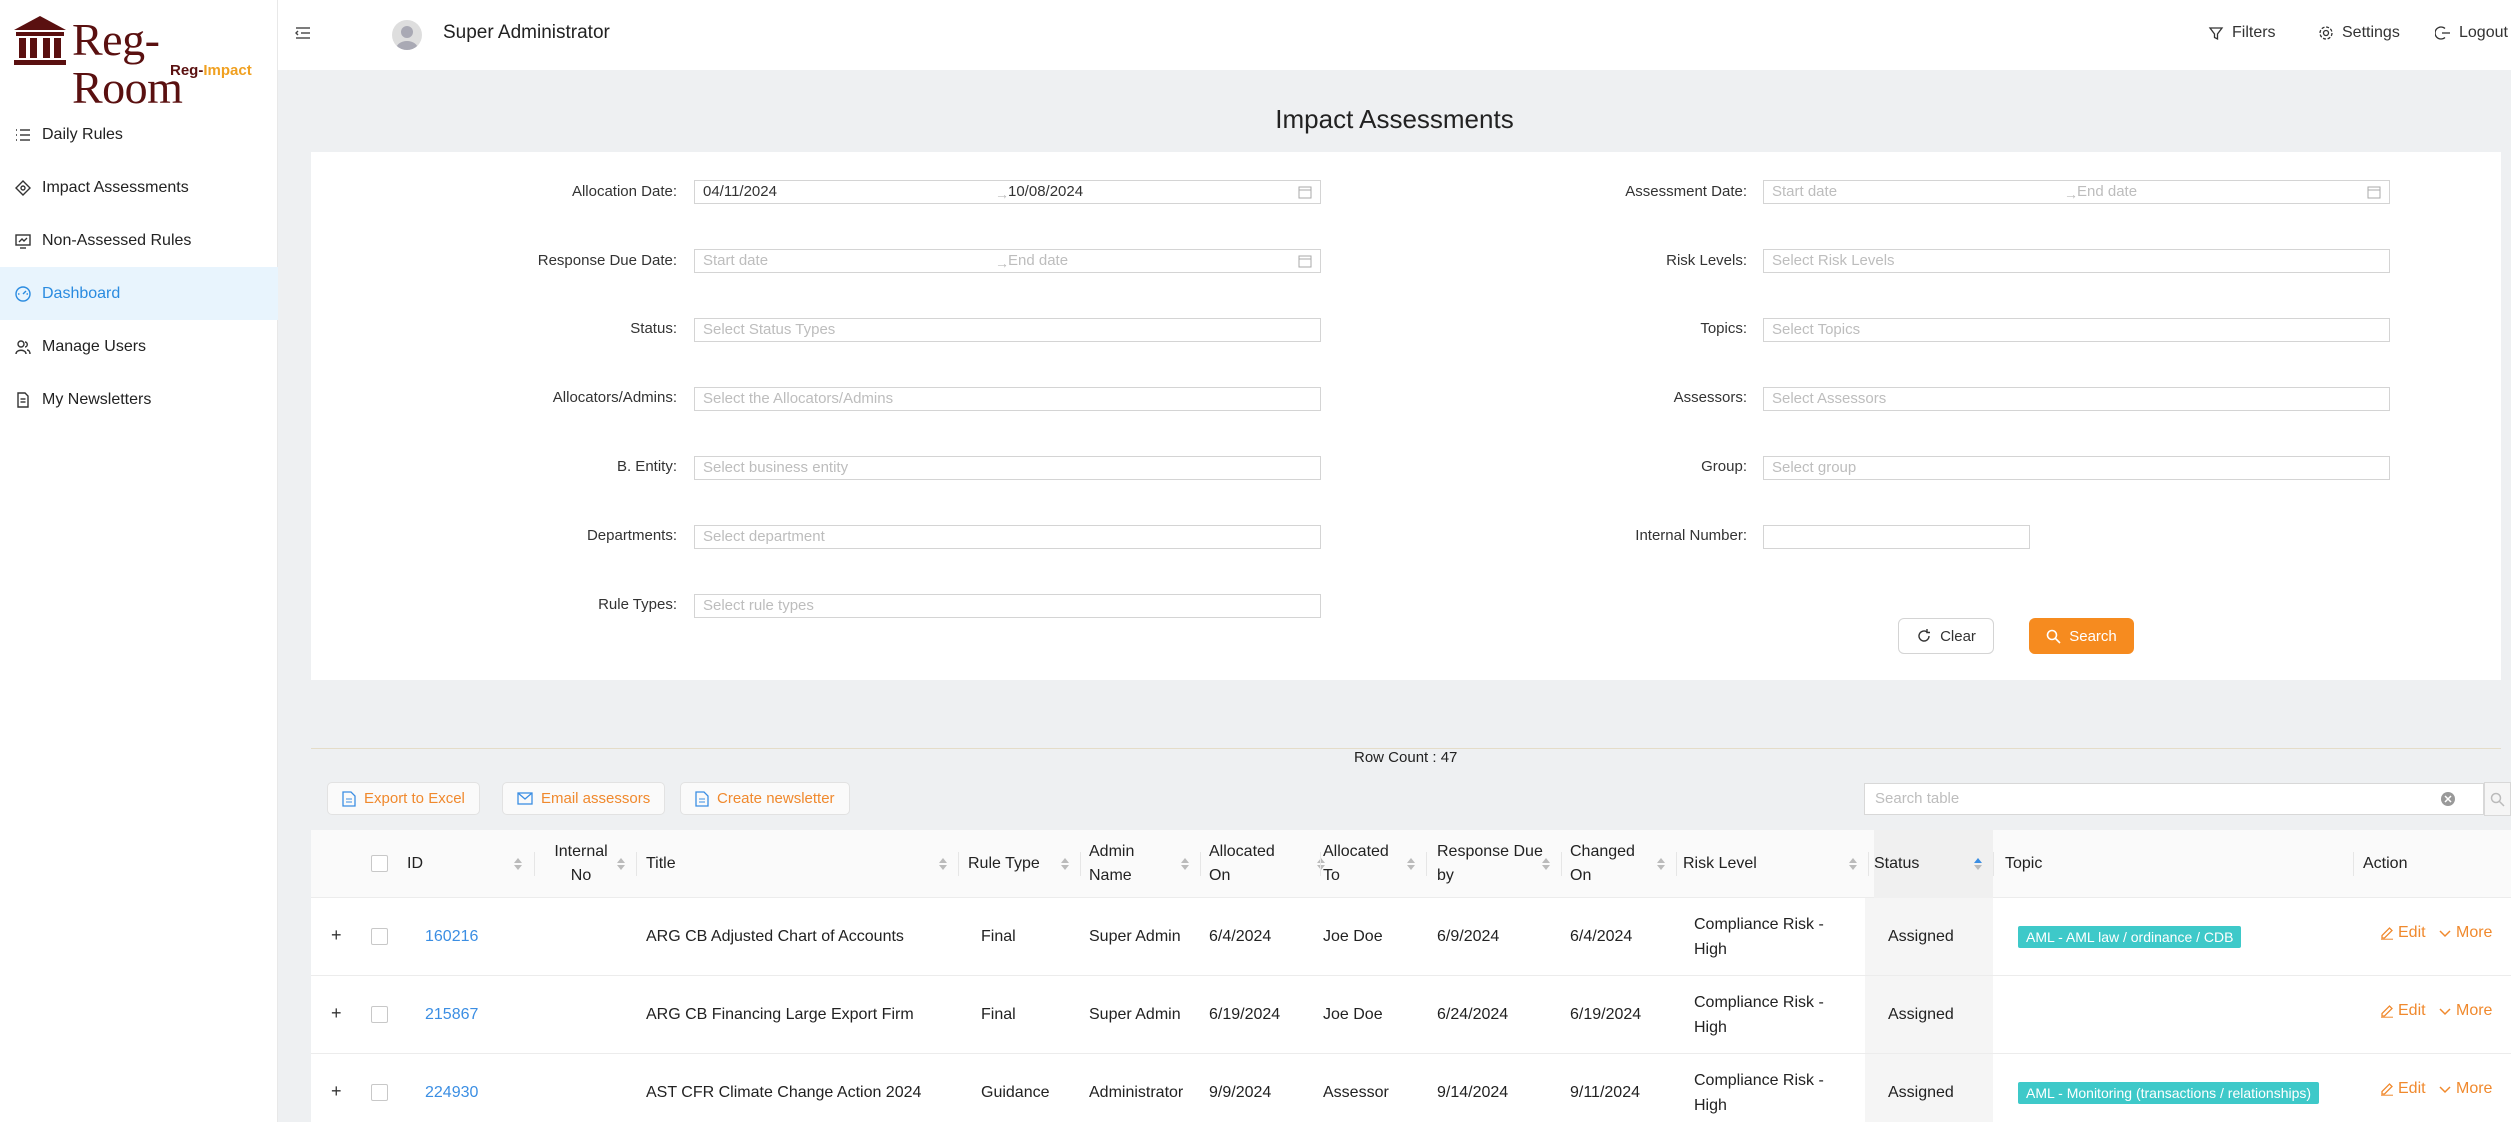  I want to click on column-header-rule-type: Rule Type, so click(1004, 864).